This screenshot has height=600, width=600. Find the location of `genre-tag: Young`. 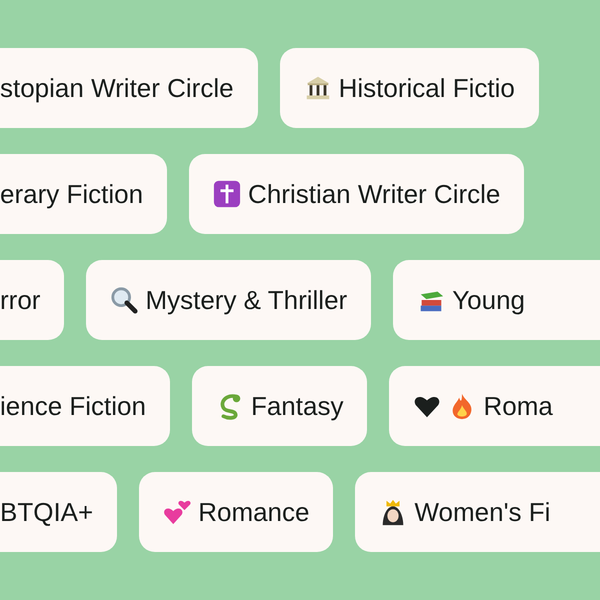

genre-tag: Young is located at coordinates (496, 300).